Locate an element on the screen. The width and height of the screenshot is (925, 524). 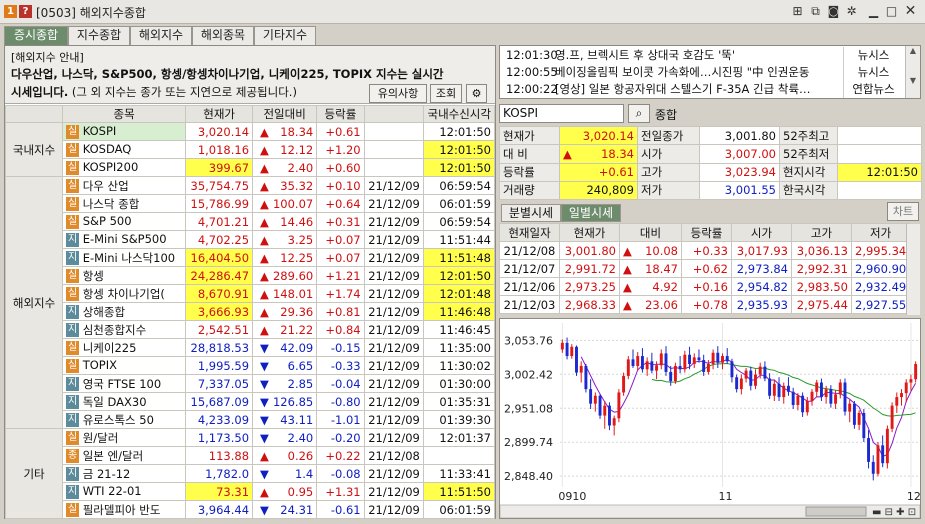
index-change: 35.32 is located at coordinates (297, 185).